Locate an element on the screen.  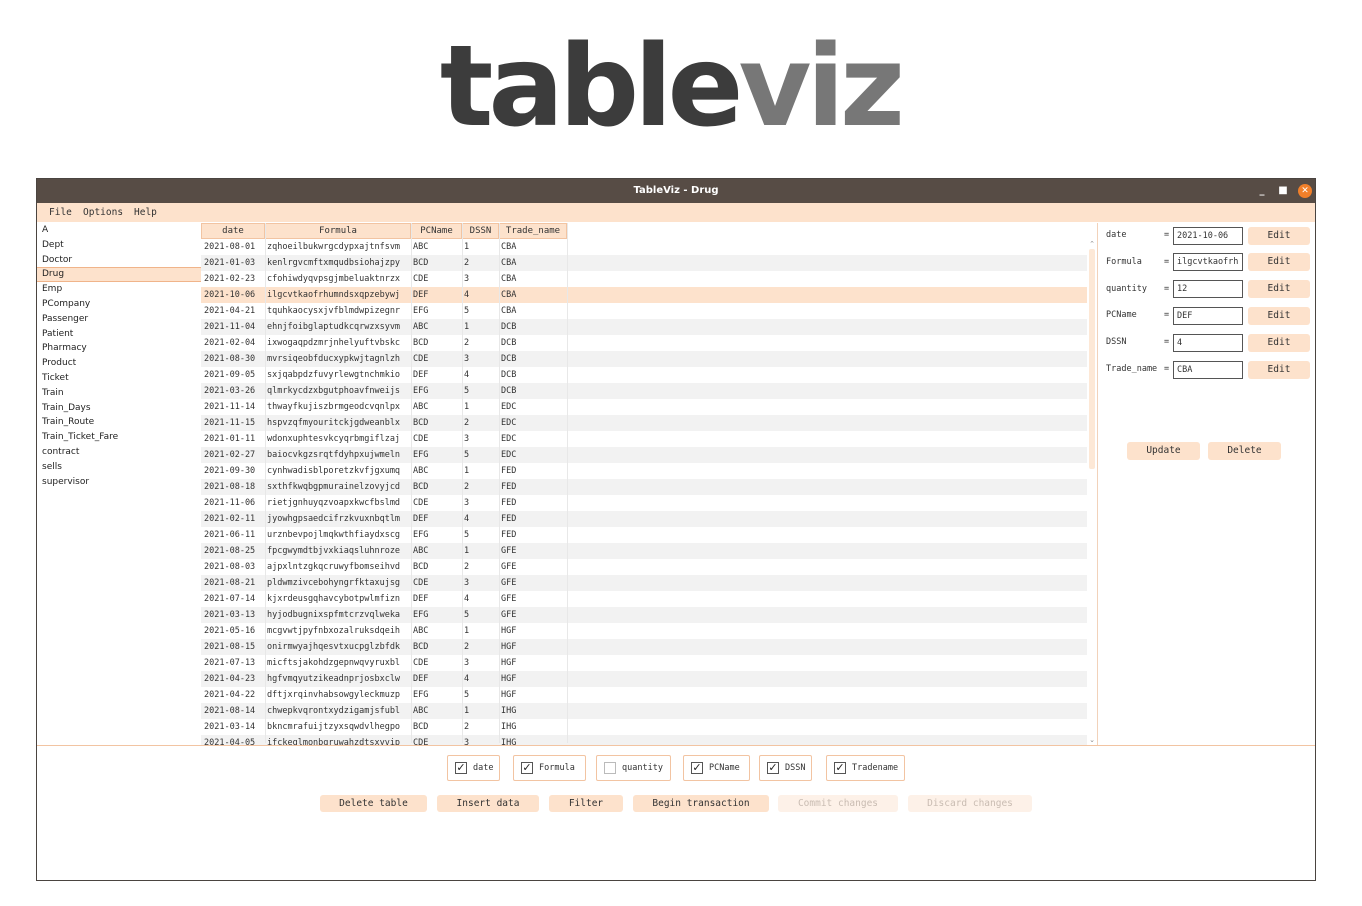
commit-changes-button: Commit changes is located at coordinates (838, 803).